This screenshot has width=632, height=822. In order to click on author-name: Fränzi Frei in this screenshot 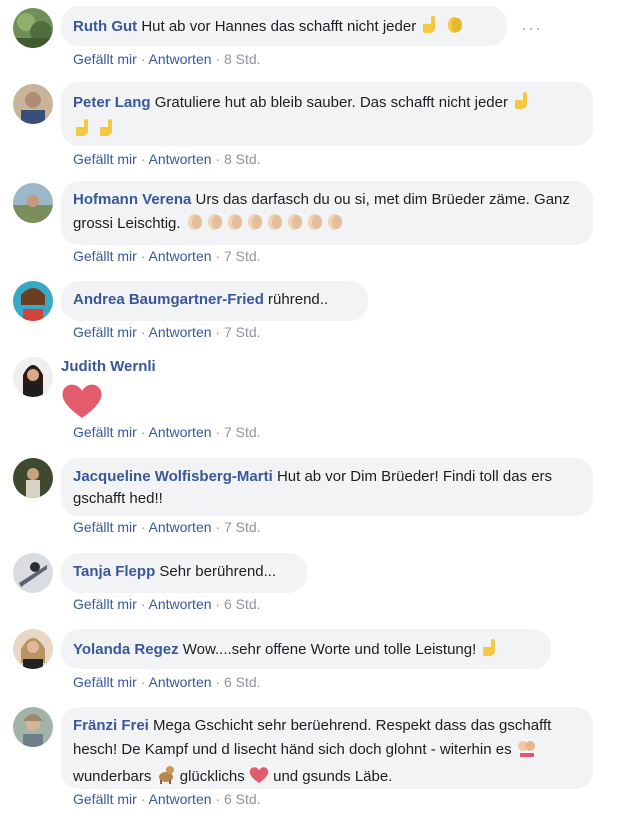, I will do `click(111, 725)`.